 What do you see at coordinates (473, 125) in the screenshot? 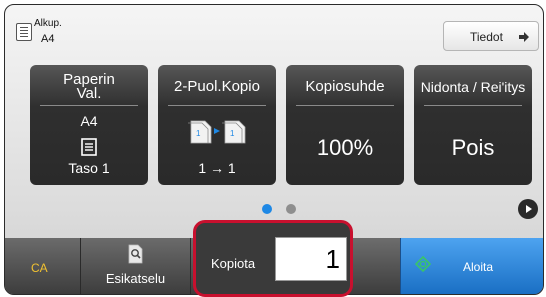
I see `staple-punch-card: Nidonta / Rei'itys Pois` at bounding box center [473, 125].